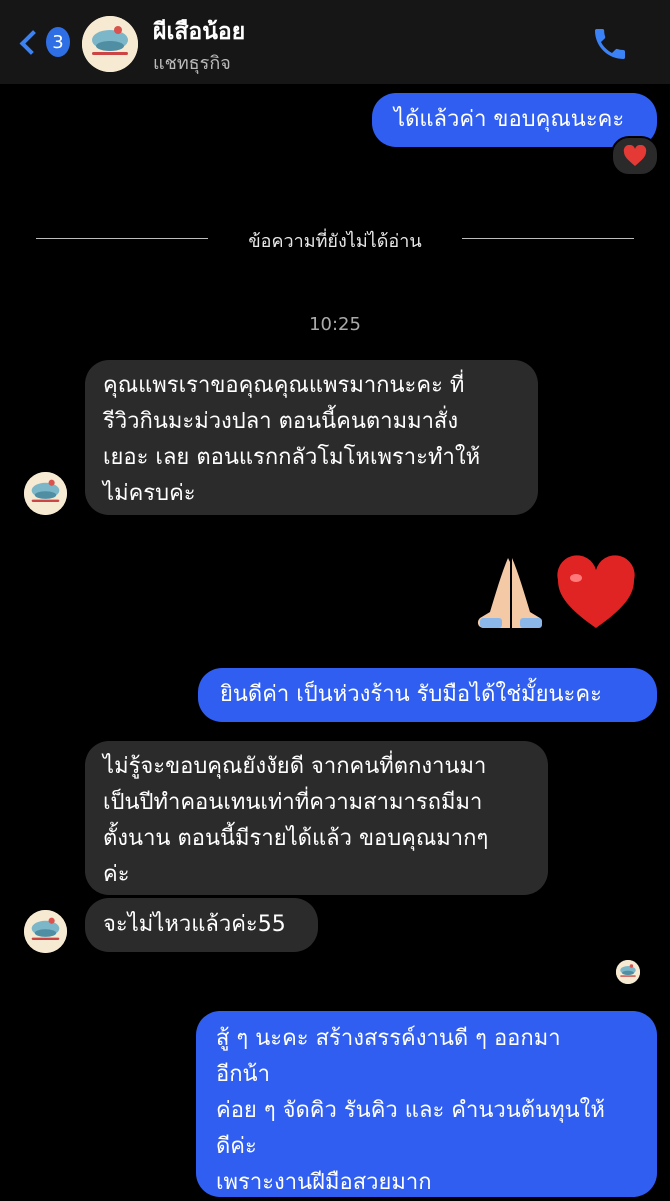  What do you see at coordinates (335, 241) in the screenshot?
I see `unread-divider-label: ข้อความที่ยังไม่ได้อ่าน` at bounding box center [335, 241].